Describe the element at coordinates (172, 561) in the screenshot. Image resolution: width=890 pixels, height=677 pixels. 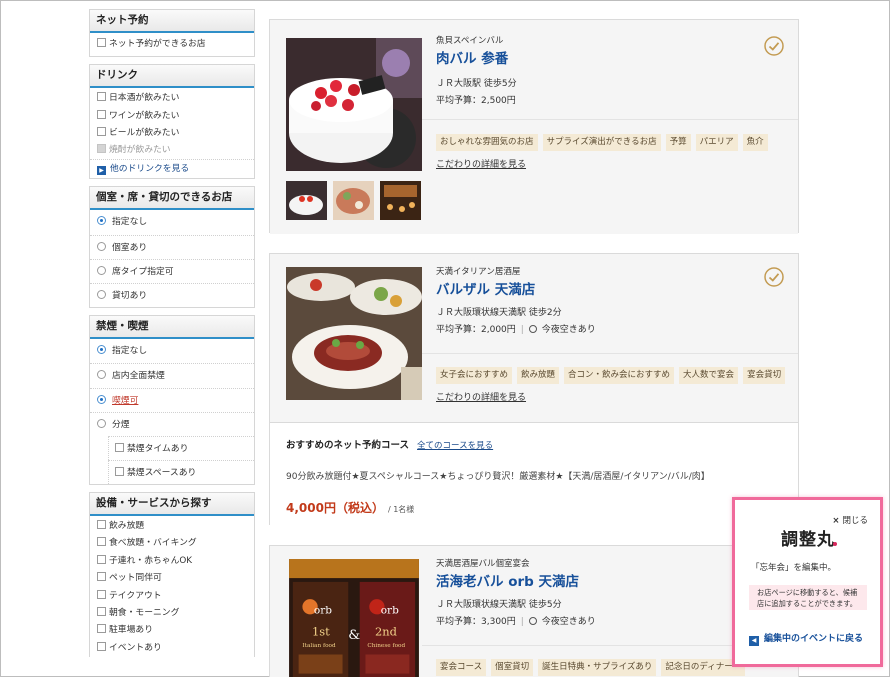
I see `checkbox-facility-3: 子連れ・赤ちゃんOK` at that location.